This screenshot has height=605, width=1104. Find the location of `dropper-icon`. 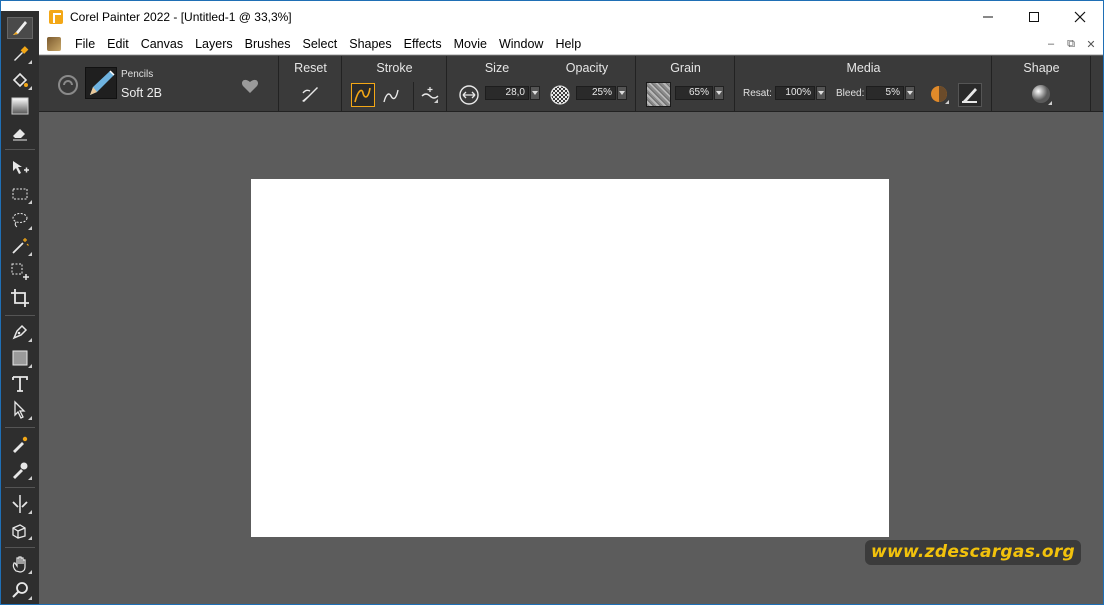

dropper-icon is located at coordinates (21, 53).